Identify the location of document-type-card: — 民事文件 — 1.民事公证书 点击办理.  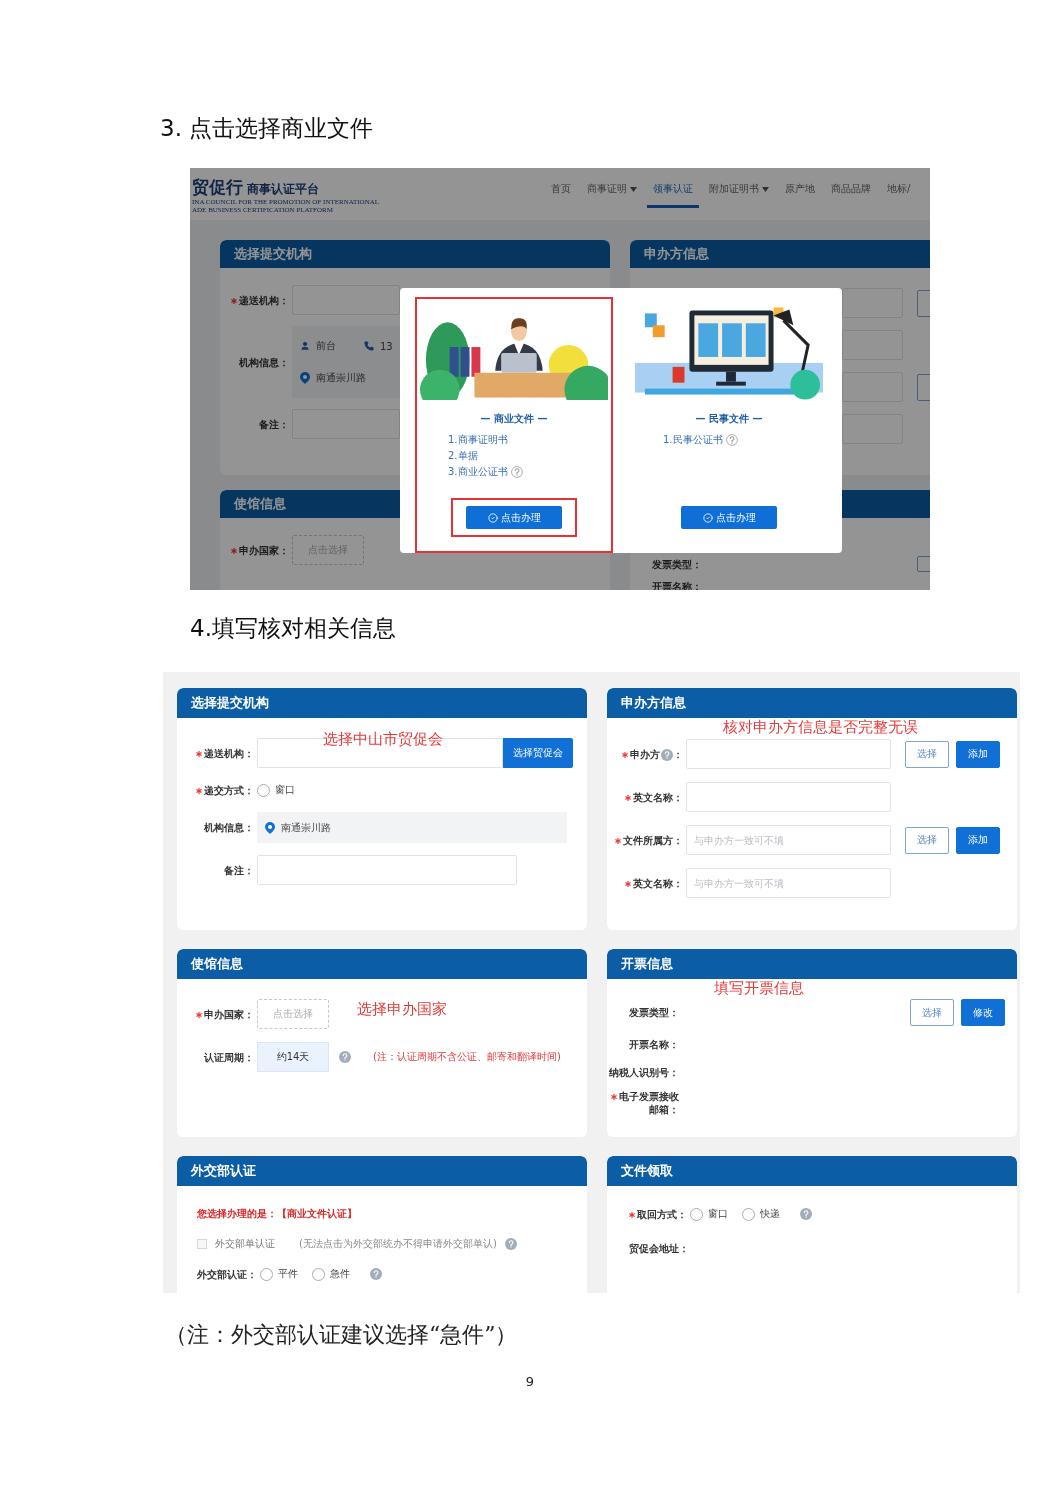
(729, 425).